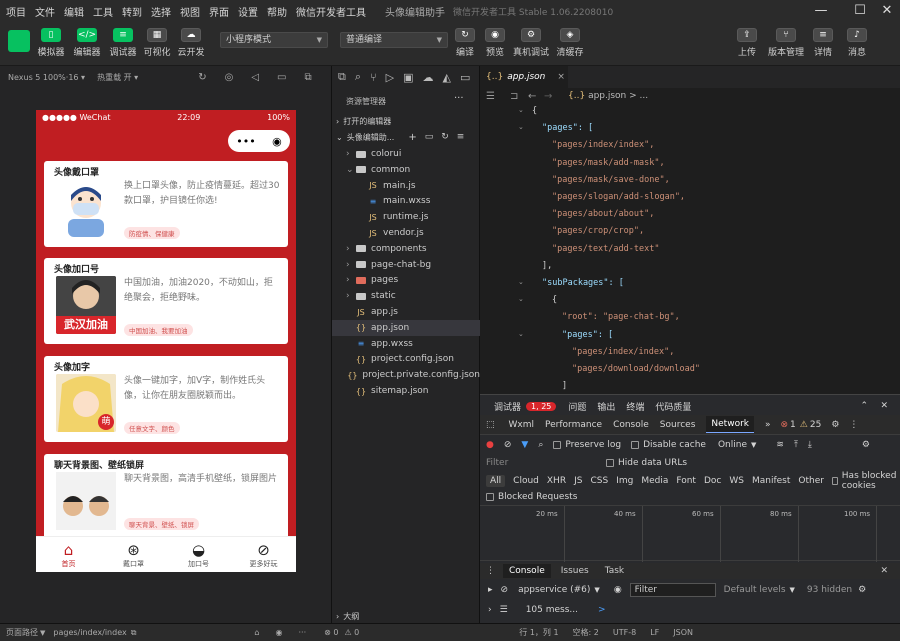 The image size is (900, 641). Describe the element at coordinates (103, 11) in the screenshot. I see `menu-item: 工具` at that location.